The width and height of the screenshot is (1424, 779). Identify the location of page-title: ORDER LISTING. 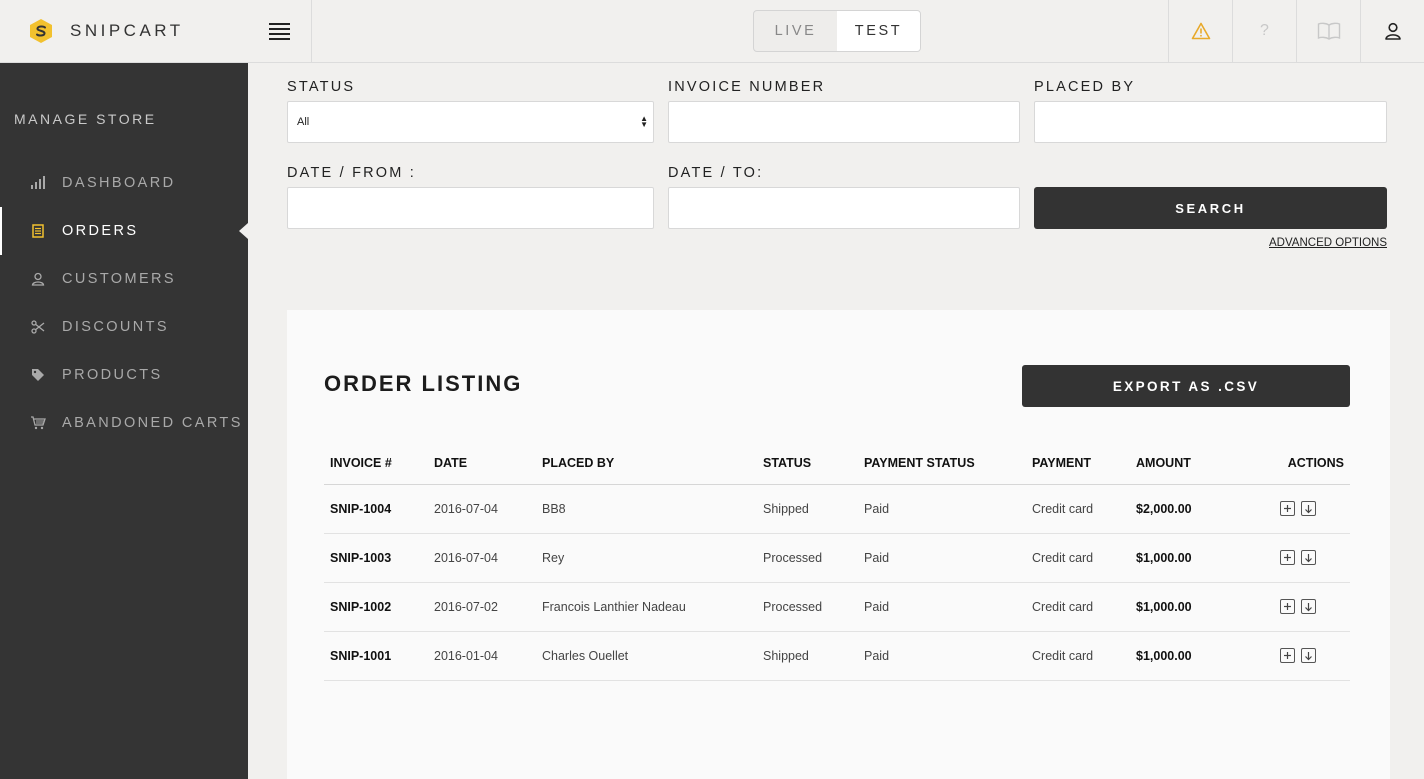
(423, 383).